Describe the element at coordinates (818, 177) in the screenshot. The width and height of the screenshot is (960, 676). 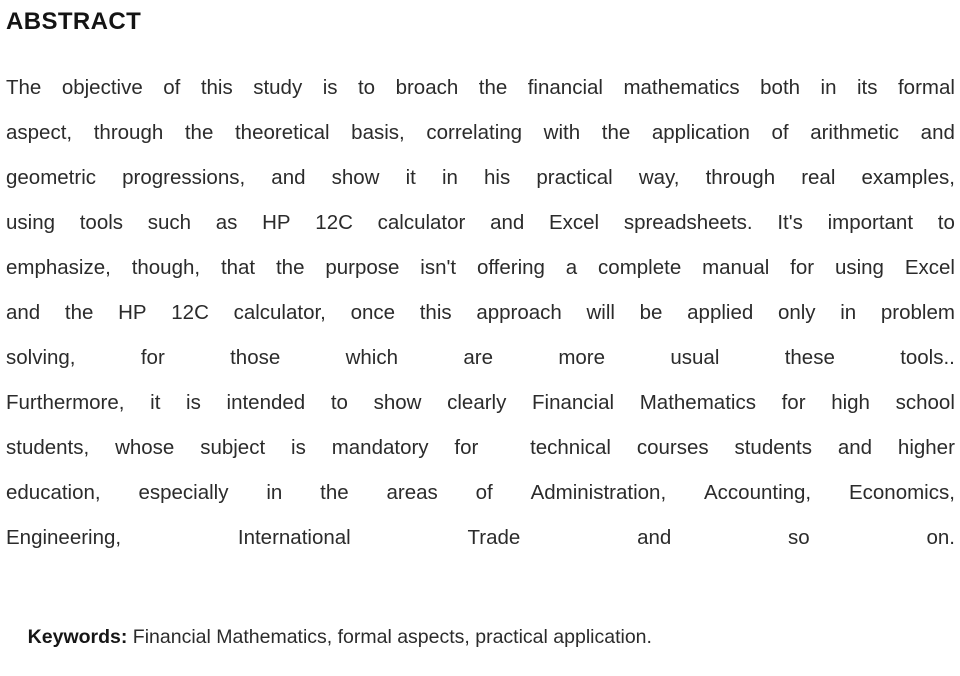
I see `abstract-word: real` at that location.